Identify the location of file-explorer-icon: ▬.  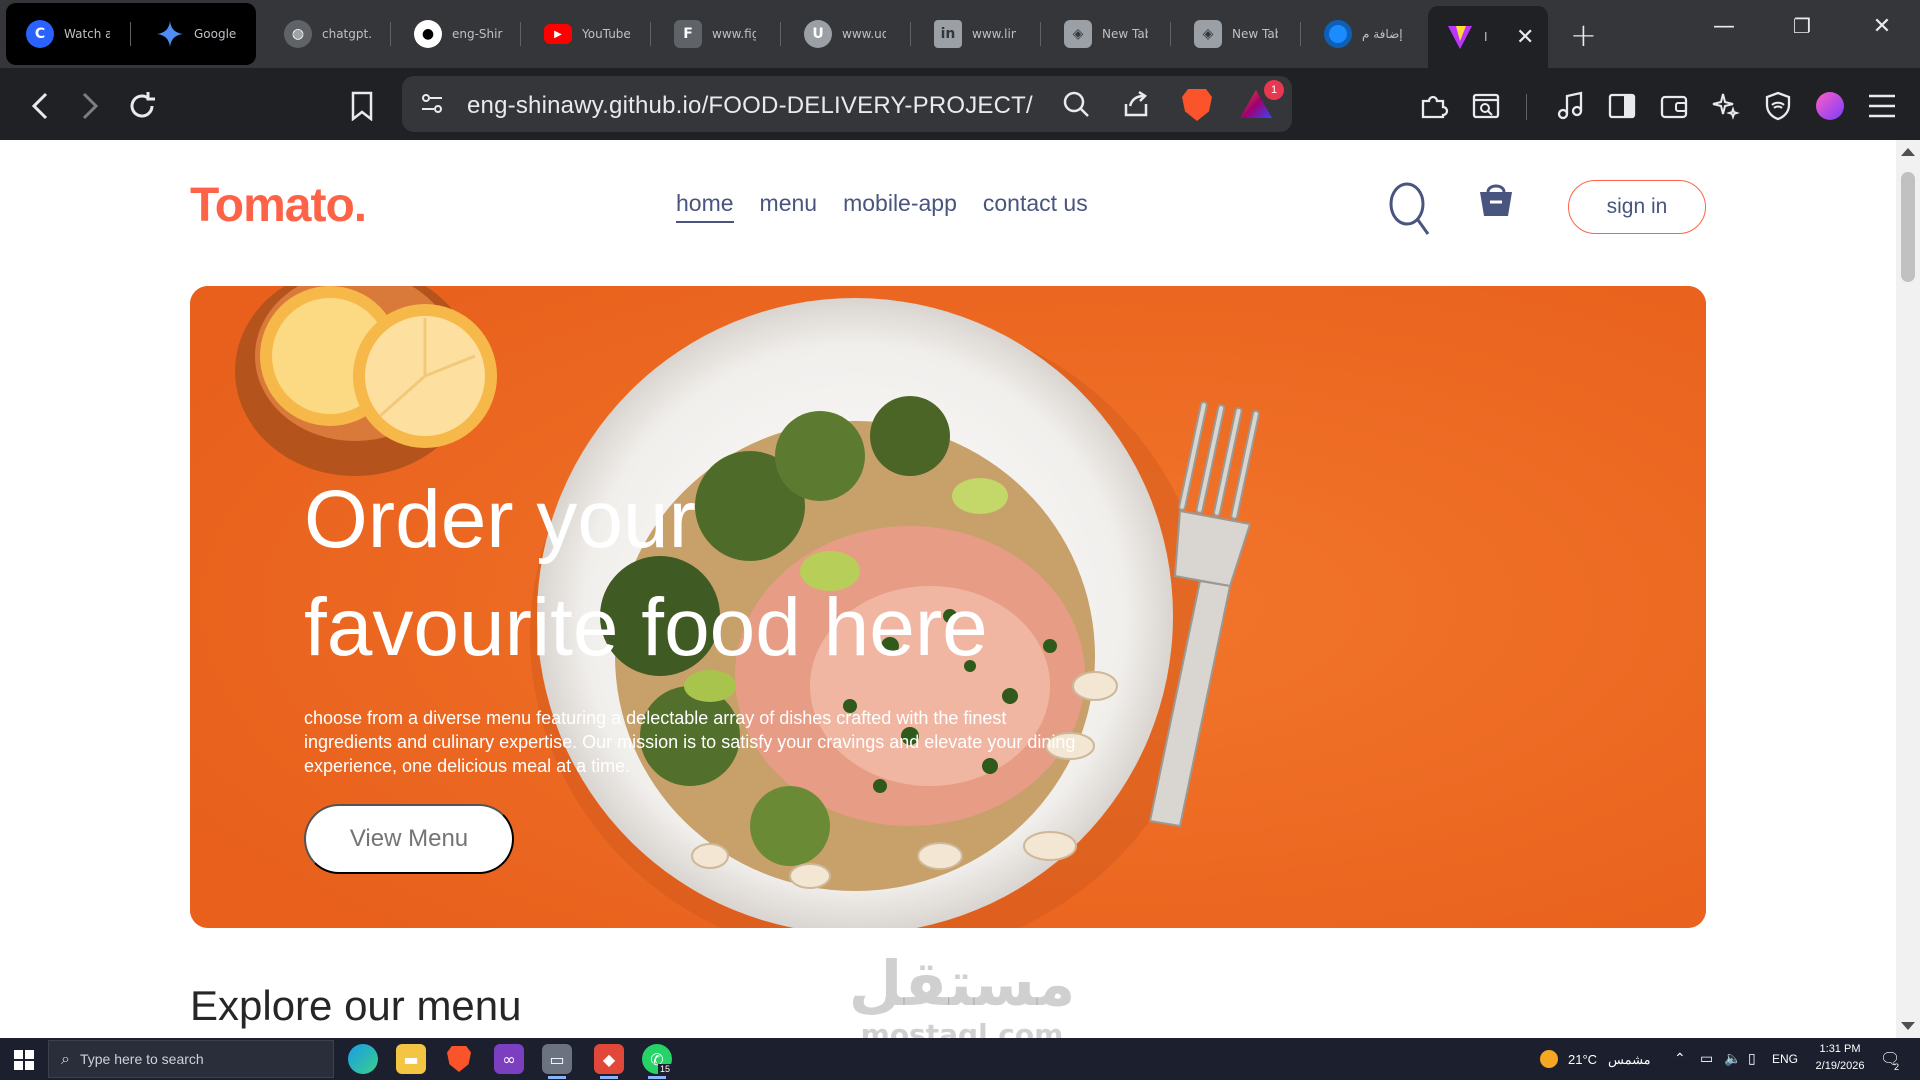
(411, 1059).